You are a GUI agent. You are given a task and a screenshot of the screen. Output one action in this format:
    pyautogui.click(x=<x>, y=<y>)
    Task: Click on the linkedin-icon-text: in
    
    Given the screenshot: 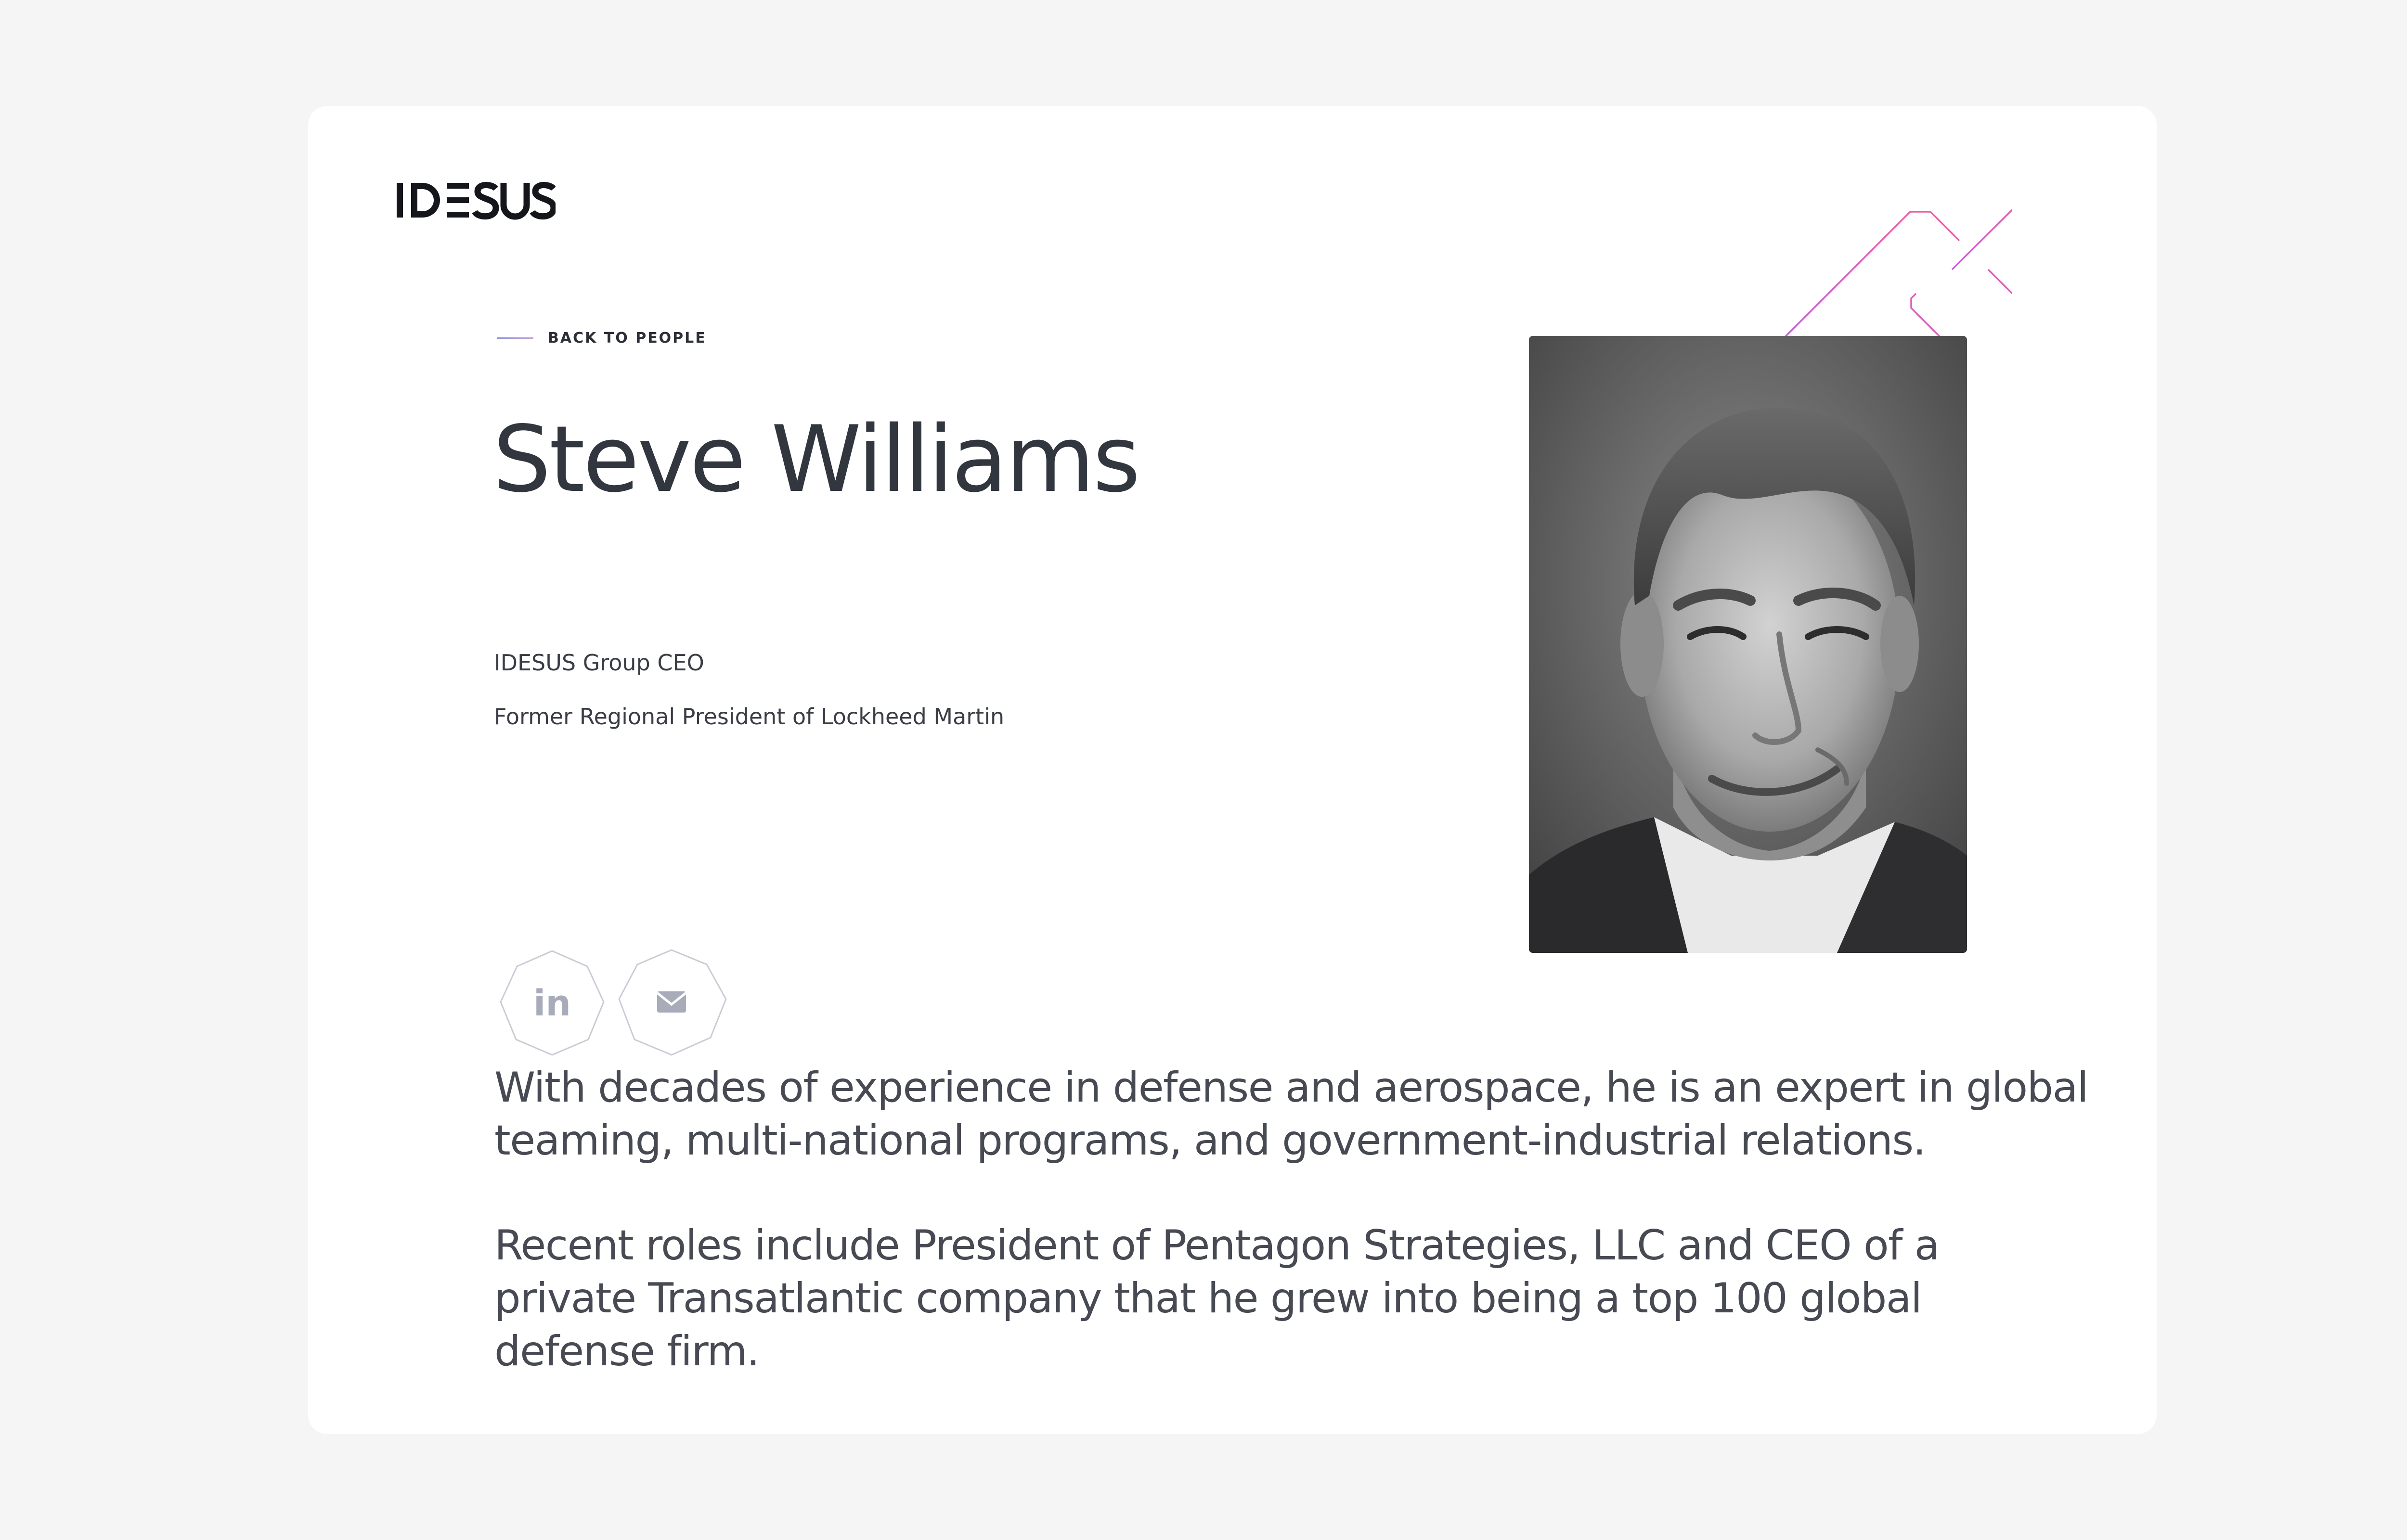 What is the action you would take?
    pyautogui.click(x=552, y=1003)
    